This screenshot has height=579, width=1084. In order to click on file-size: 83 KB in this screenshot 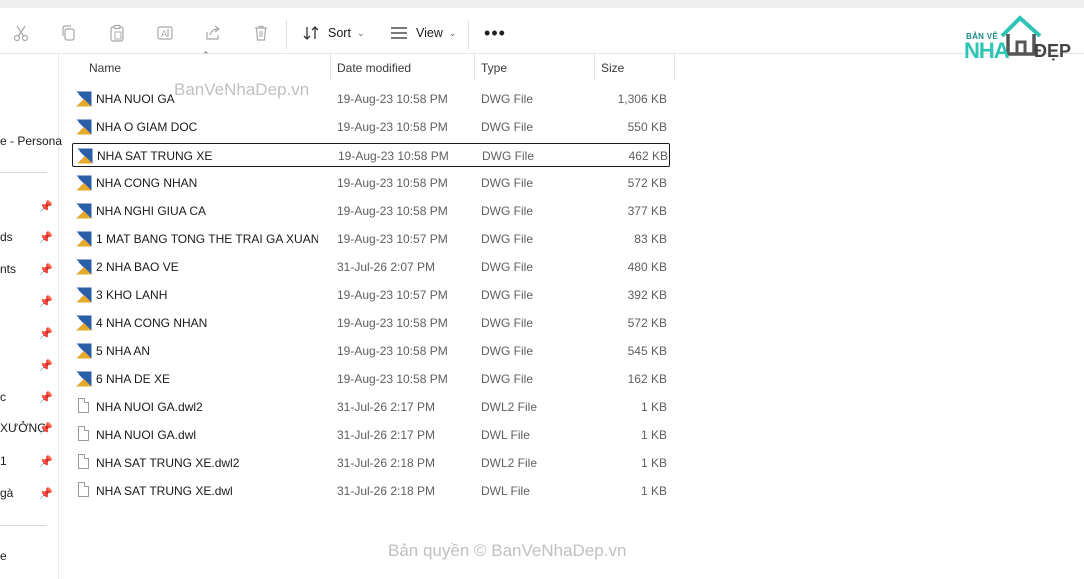, I will do `click(650, 239)`.